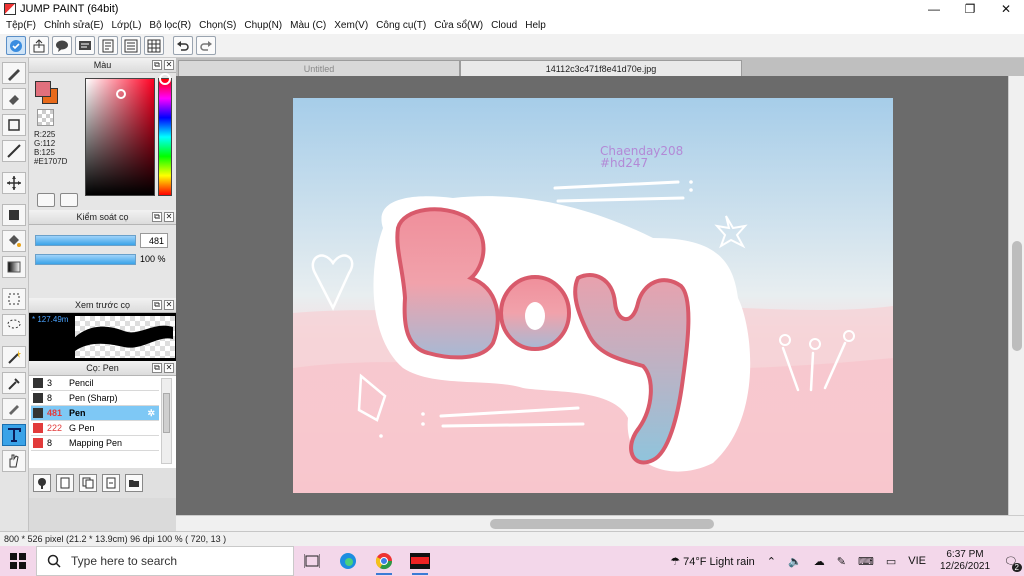  Describe the element at coordinates (95, 398) in the screenshot. I see `brush-item-pen-sharp: 8 Pen (Sharp)` at that location.